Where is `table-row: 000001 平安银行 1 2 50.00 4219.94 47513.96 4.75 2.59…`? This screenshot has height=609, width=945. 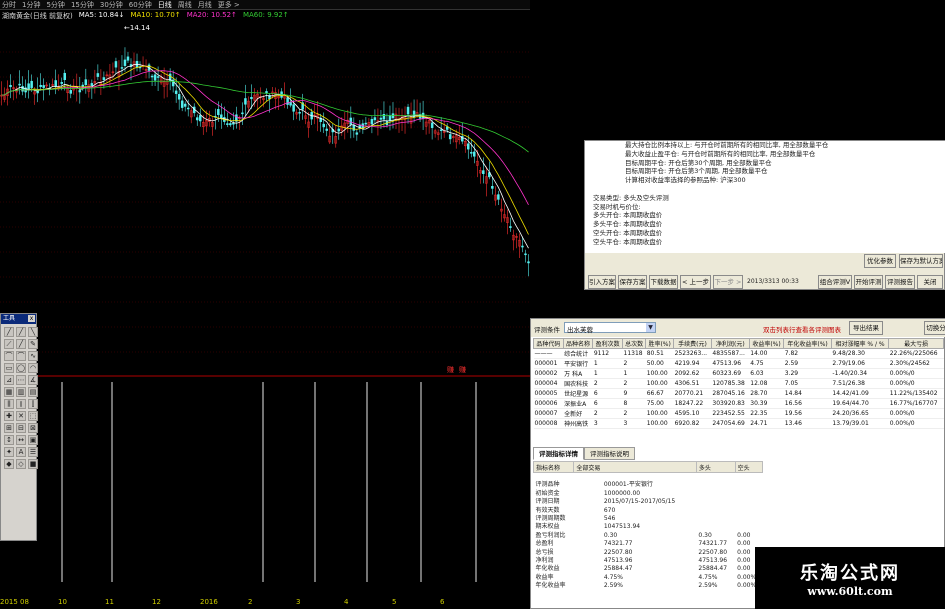 table-row: 000001 平安银行 1 2 50.00 4219.94 47513.96 4.75 2.59… is located at coordinates (738, 363).